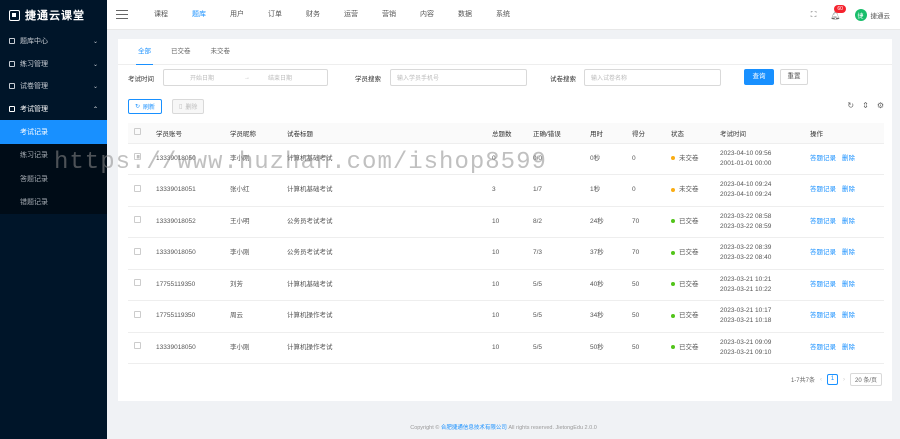 The image size is (900, 439). What do you see at coordinates (814, 15) in the screenshot?
I see `fullscreen-icon: ⛶` at bounding box center [814, 15].